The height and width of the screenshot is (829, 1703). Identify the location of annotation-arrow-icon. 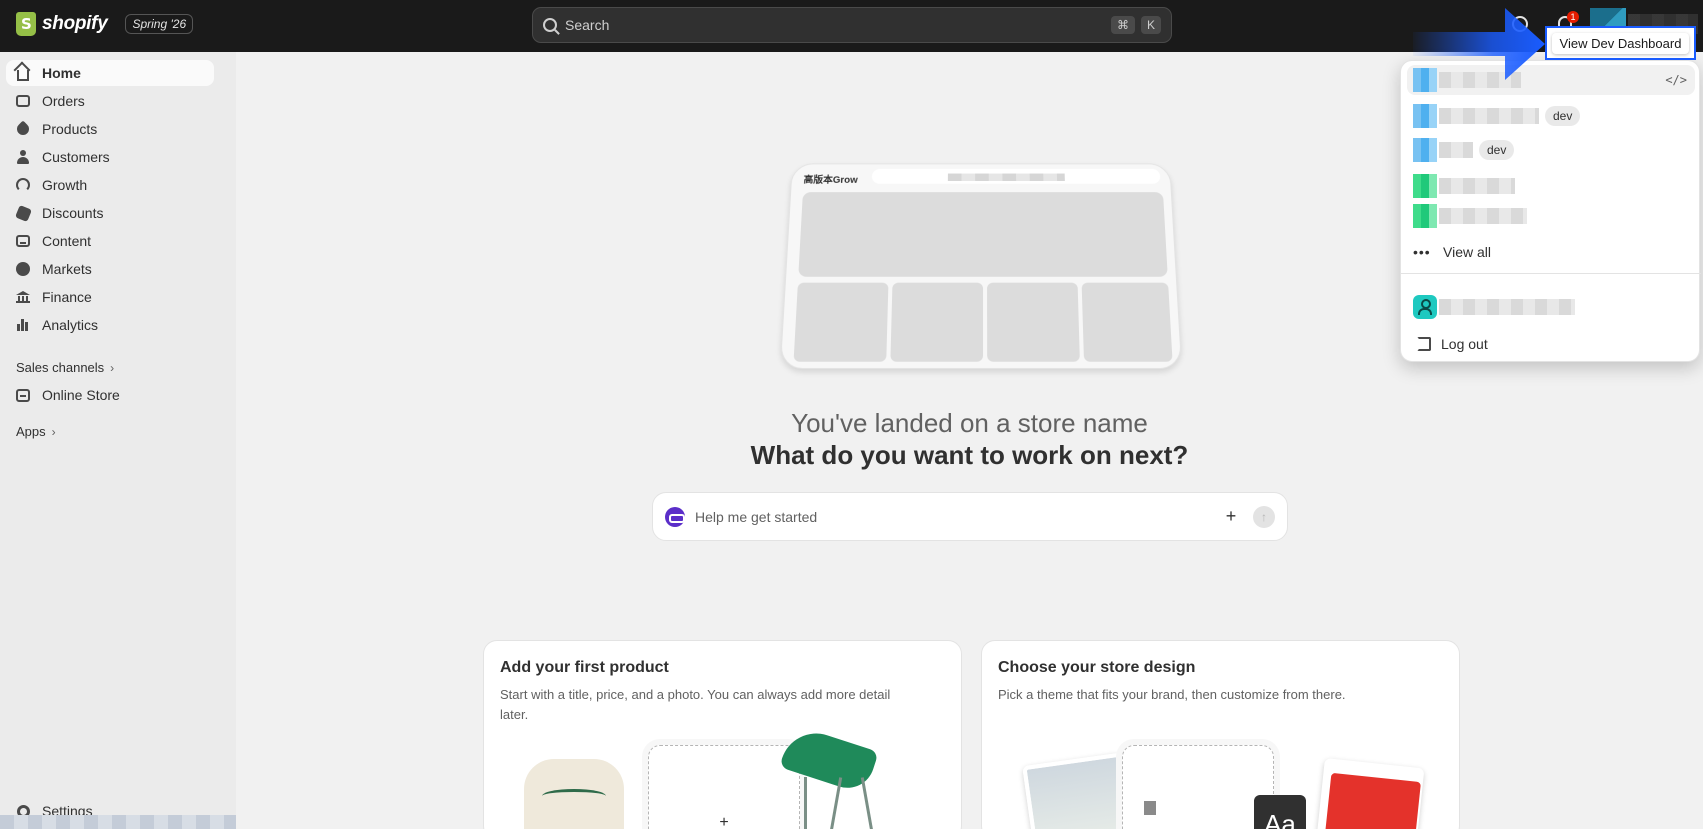
(1479, 44).